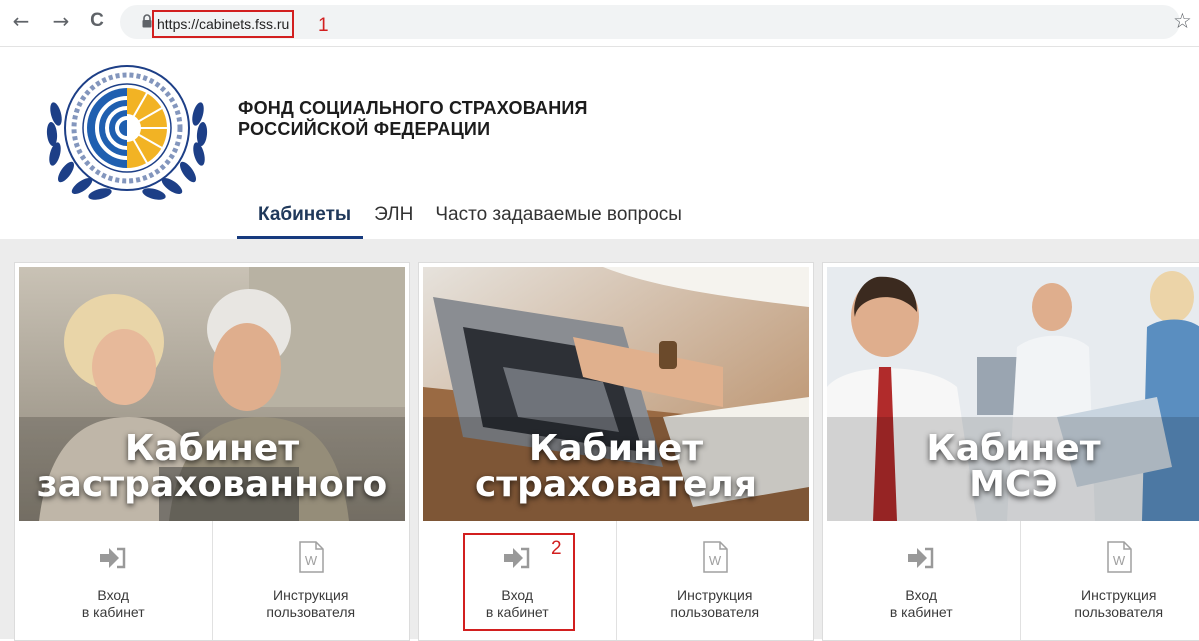 Image resolution: width=1199 pixels, height=641 pixels. Describe the element at coordinates (616, 485) in the screenshot. I see `card-title-line2: страхователя` at that location.